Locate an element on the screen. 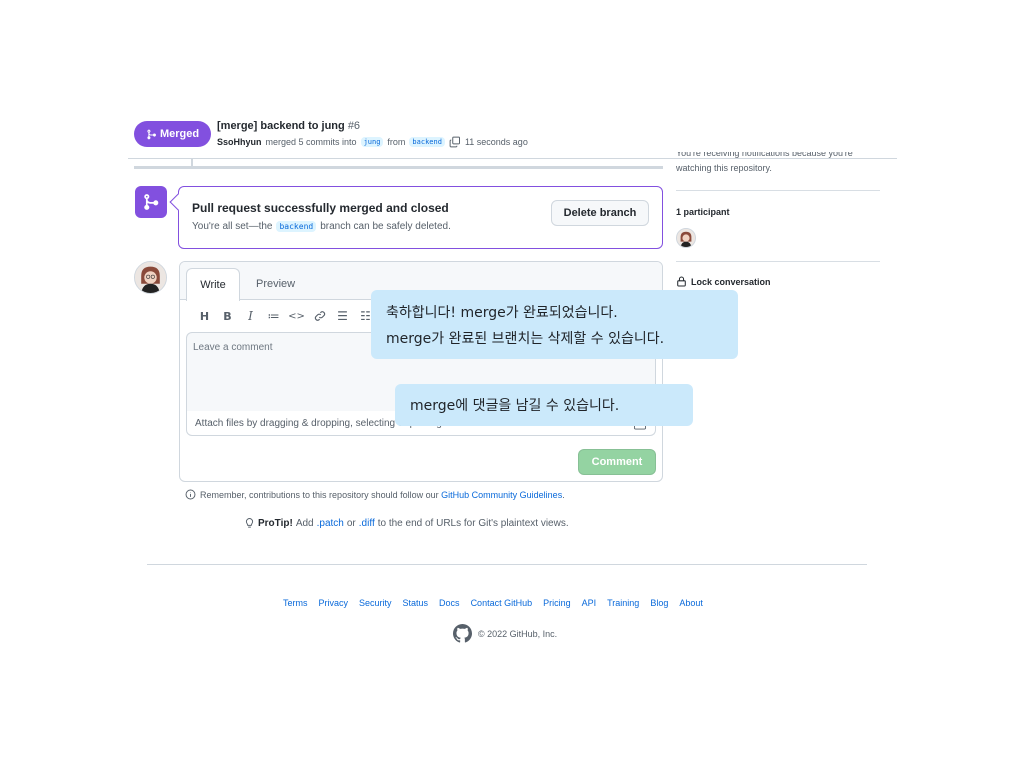  italic-button: I is located at coordinates (250, 316).